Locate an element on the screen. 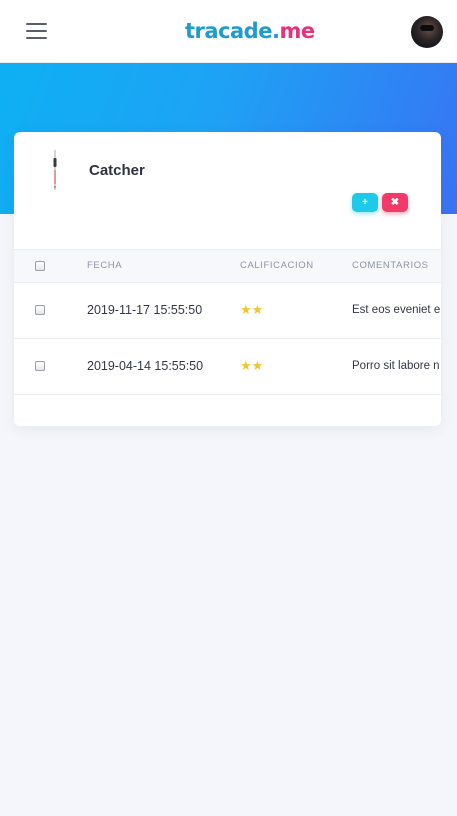  top-bar: tracade.me is located at coordinates (228, 31).